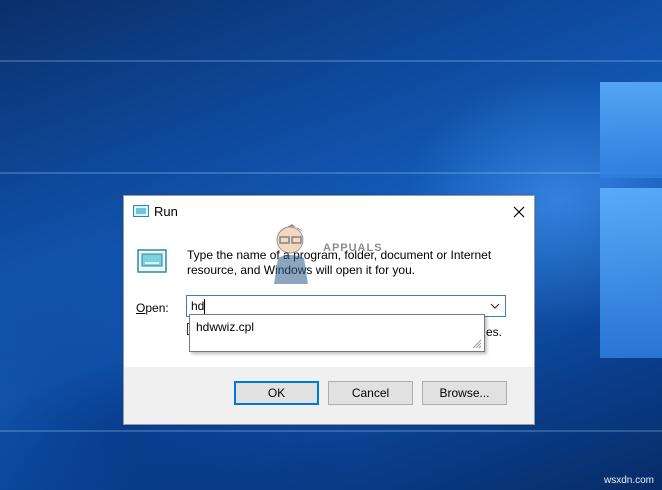  I want to click on run-app-icon, so click(141, 211).